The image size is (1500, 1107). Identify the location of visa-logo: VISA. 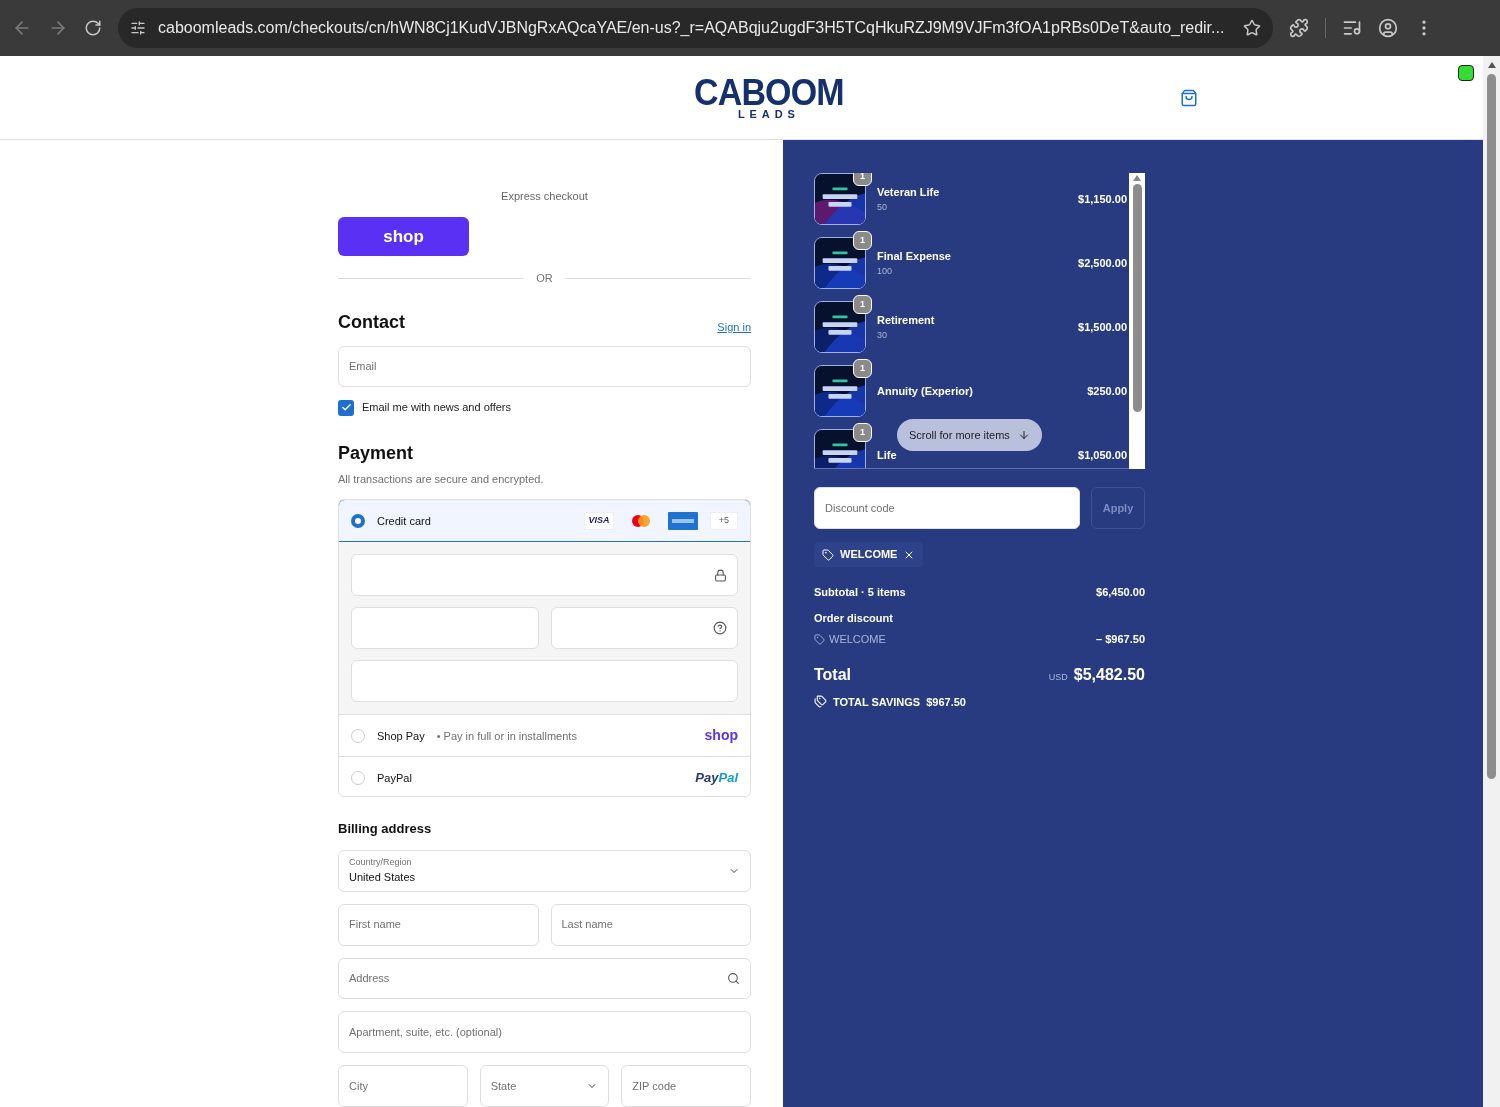
(599, 520).